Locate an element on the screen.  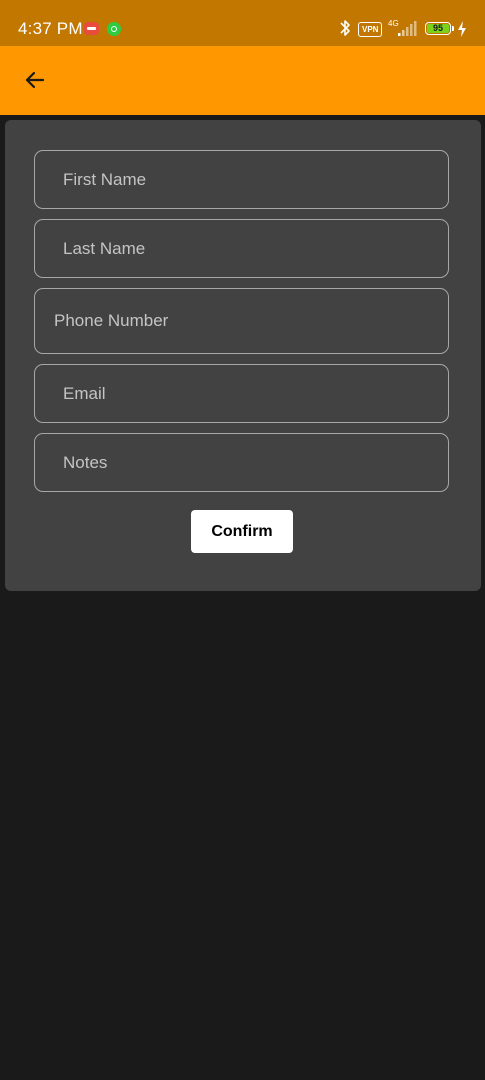
message-notification-icon is located at coordinates (91, 28).